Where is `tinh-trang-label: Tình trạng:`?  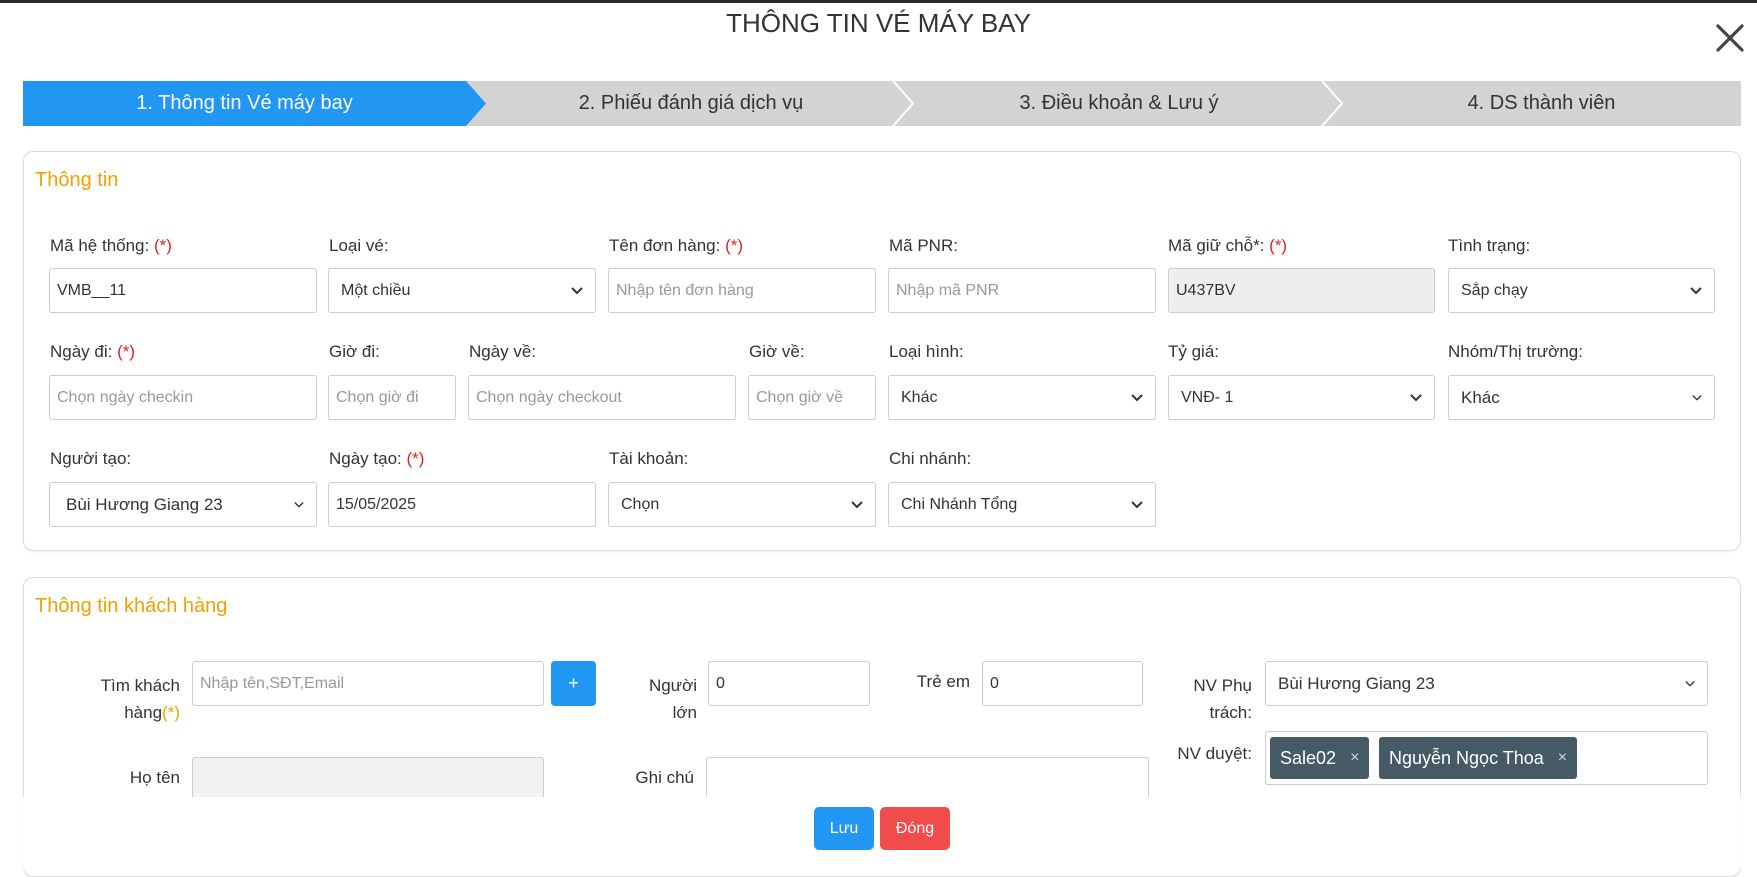 tinh-trang-label: Tình trạng: is located at coordinates (1489, 245).